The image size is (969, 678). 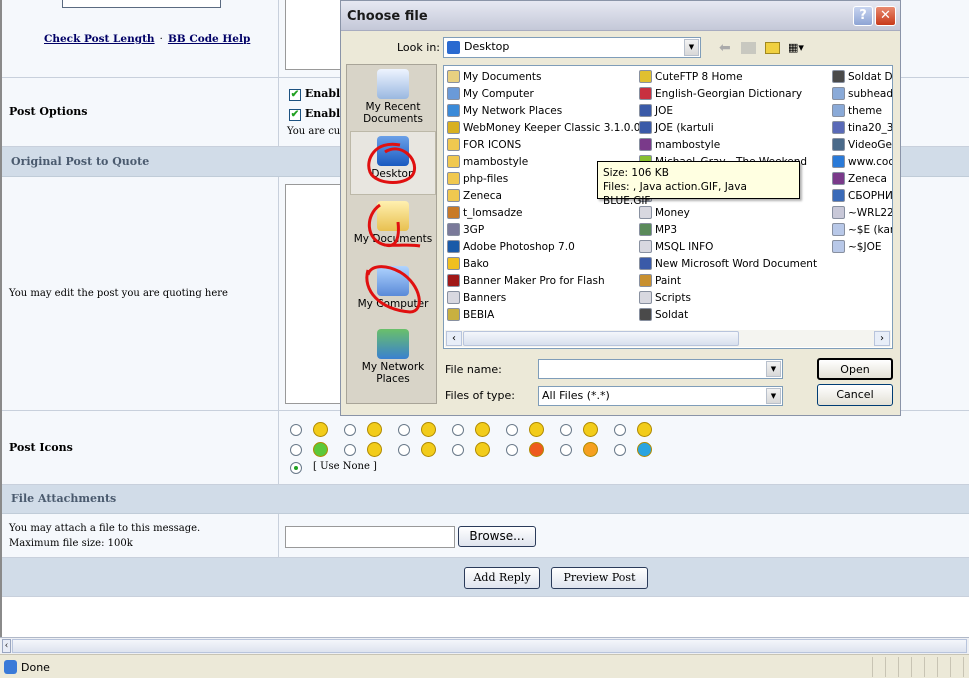 I want to click on file-item: ~$E (kar, so click(x=862, y=229).